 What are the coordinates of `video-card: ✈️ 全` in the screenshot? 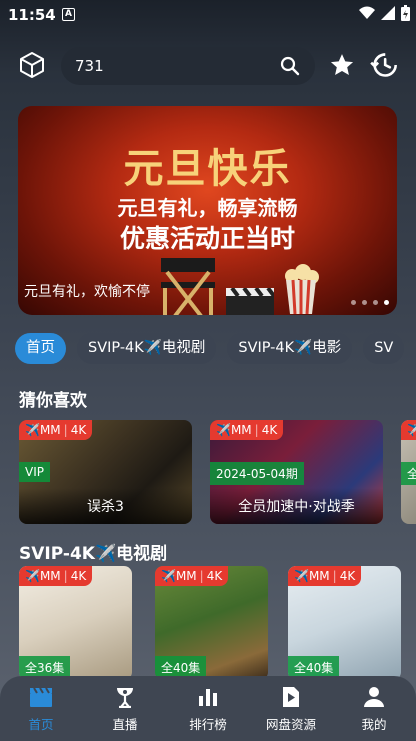 It's located at (408, 472).